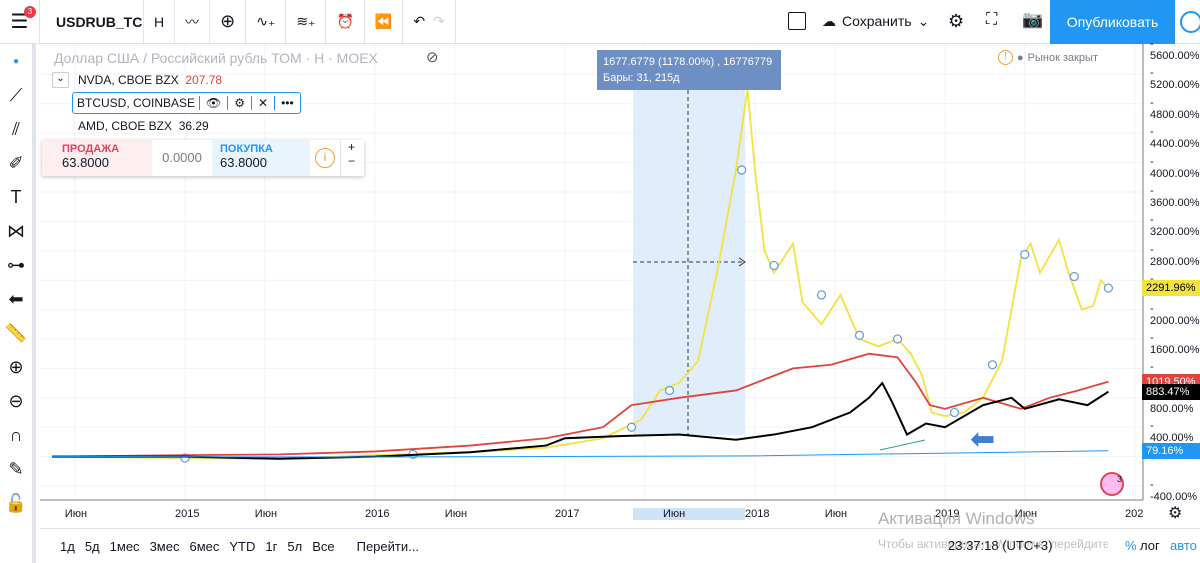  Describe the element at coordinates (16, 197) in the screenshot. I see `text-icon: T` at that location.